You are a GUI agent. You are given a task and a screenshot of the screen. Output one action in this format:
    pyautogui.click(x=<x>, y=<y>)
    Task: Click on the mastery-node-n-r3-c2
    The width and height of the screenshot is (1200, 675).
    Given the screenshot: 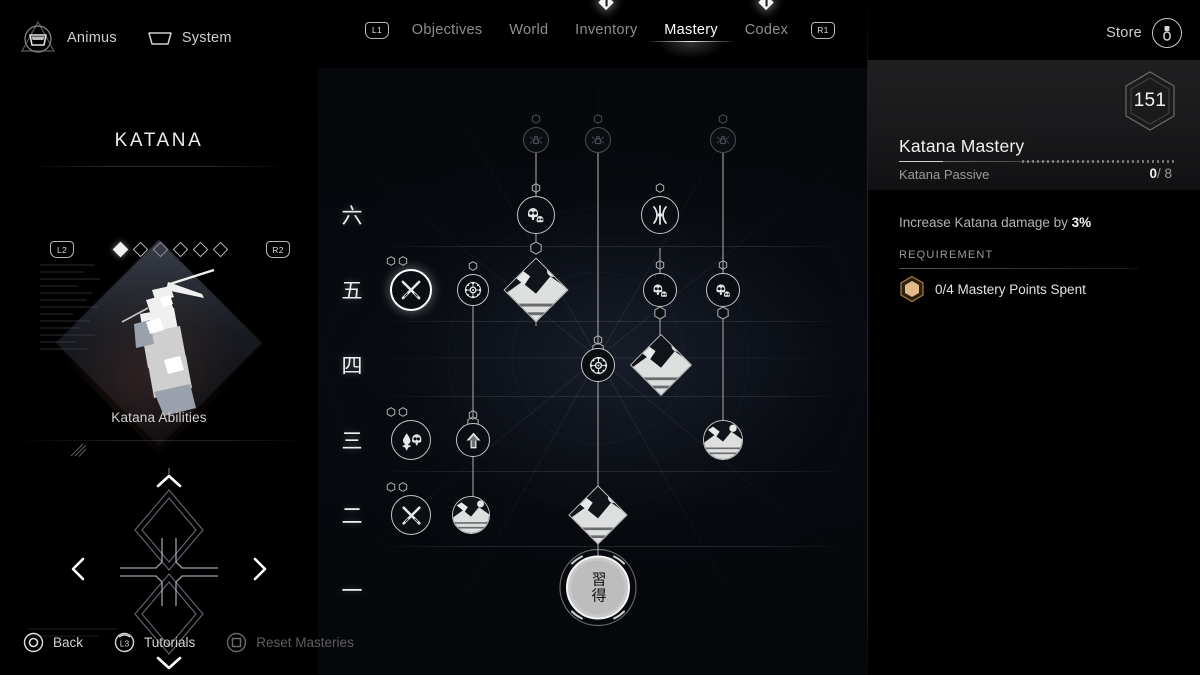 What is the action you would take?
    pyautogui.click(x=598, y=365)
    